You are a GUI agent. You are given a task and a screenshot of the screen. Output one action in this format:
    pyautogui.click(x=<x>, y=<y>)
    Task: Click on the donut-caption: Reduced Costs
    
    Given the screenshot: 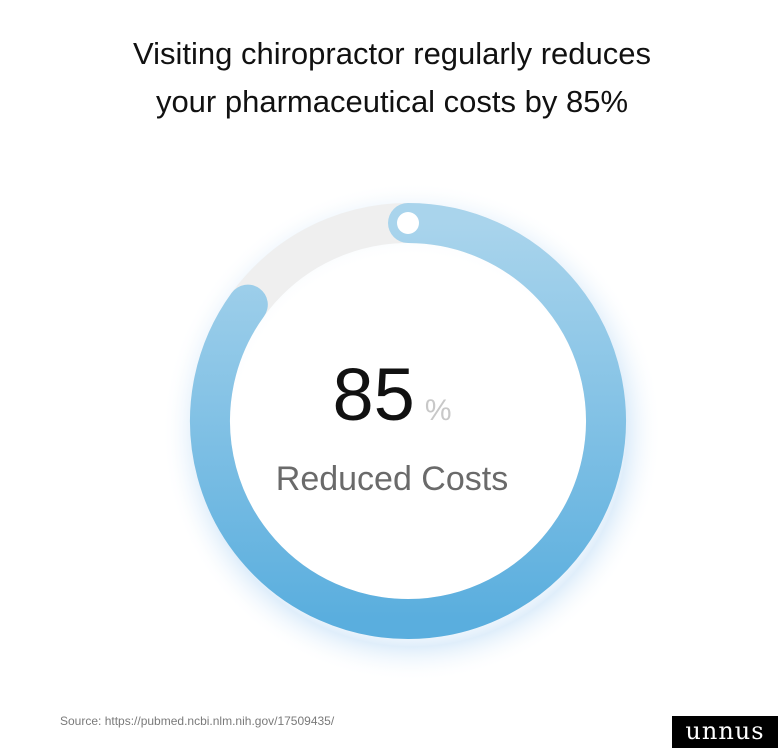 What is the action you would take?
    pyautogui.click(x=392, y=479)
    